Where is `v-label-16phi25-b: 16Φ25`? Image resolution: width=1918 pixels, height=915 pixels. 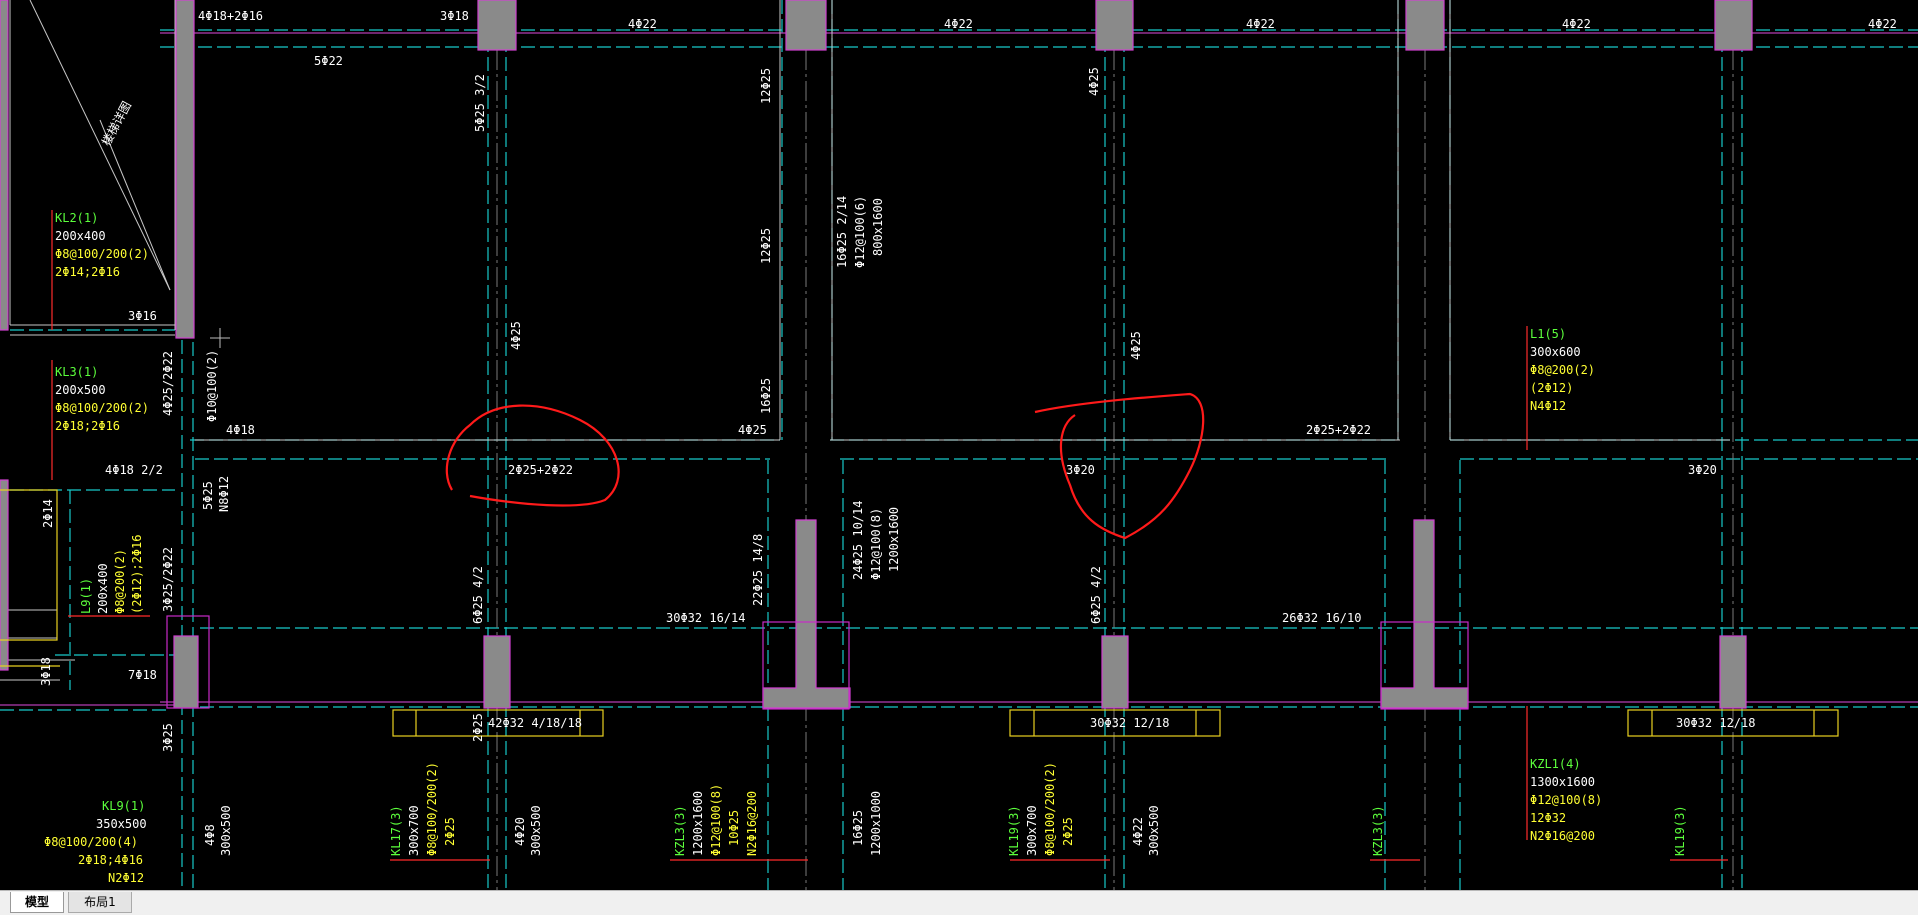 v-label-16phi25-b: 16Φ25 is located at coordinates (858, 827).